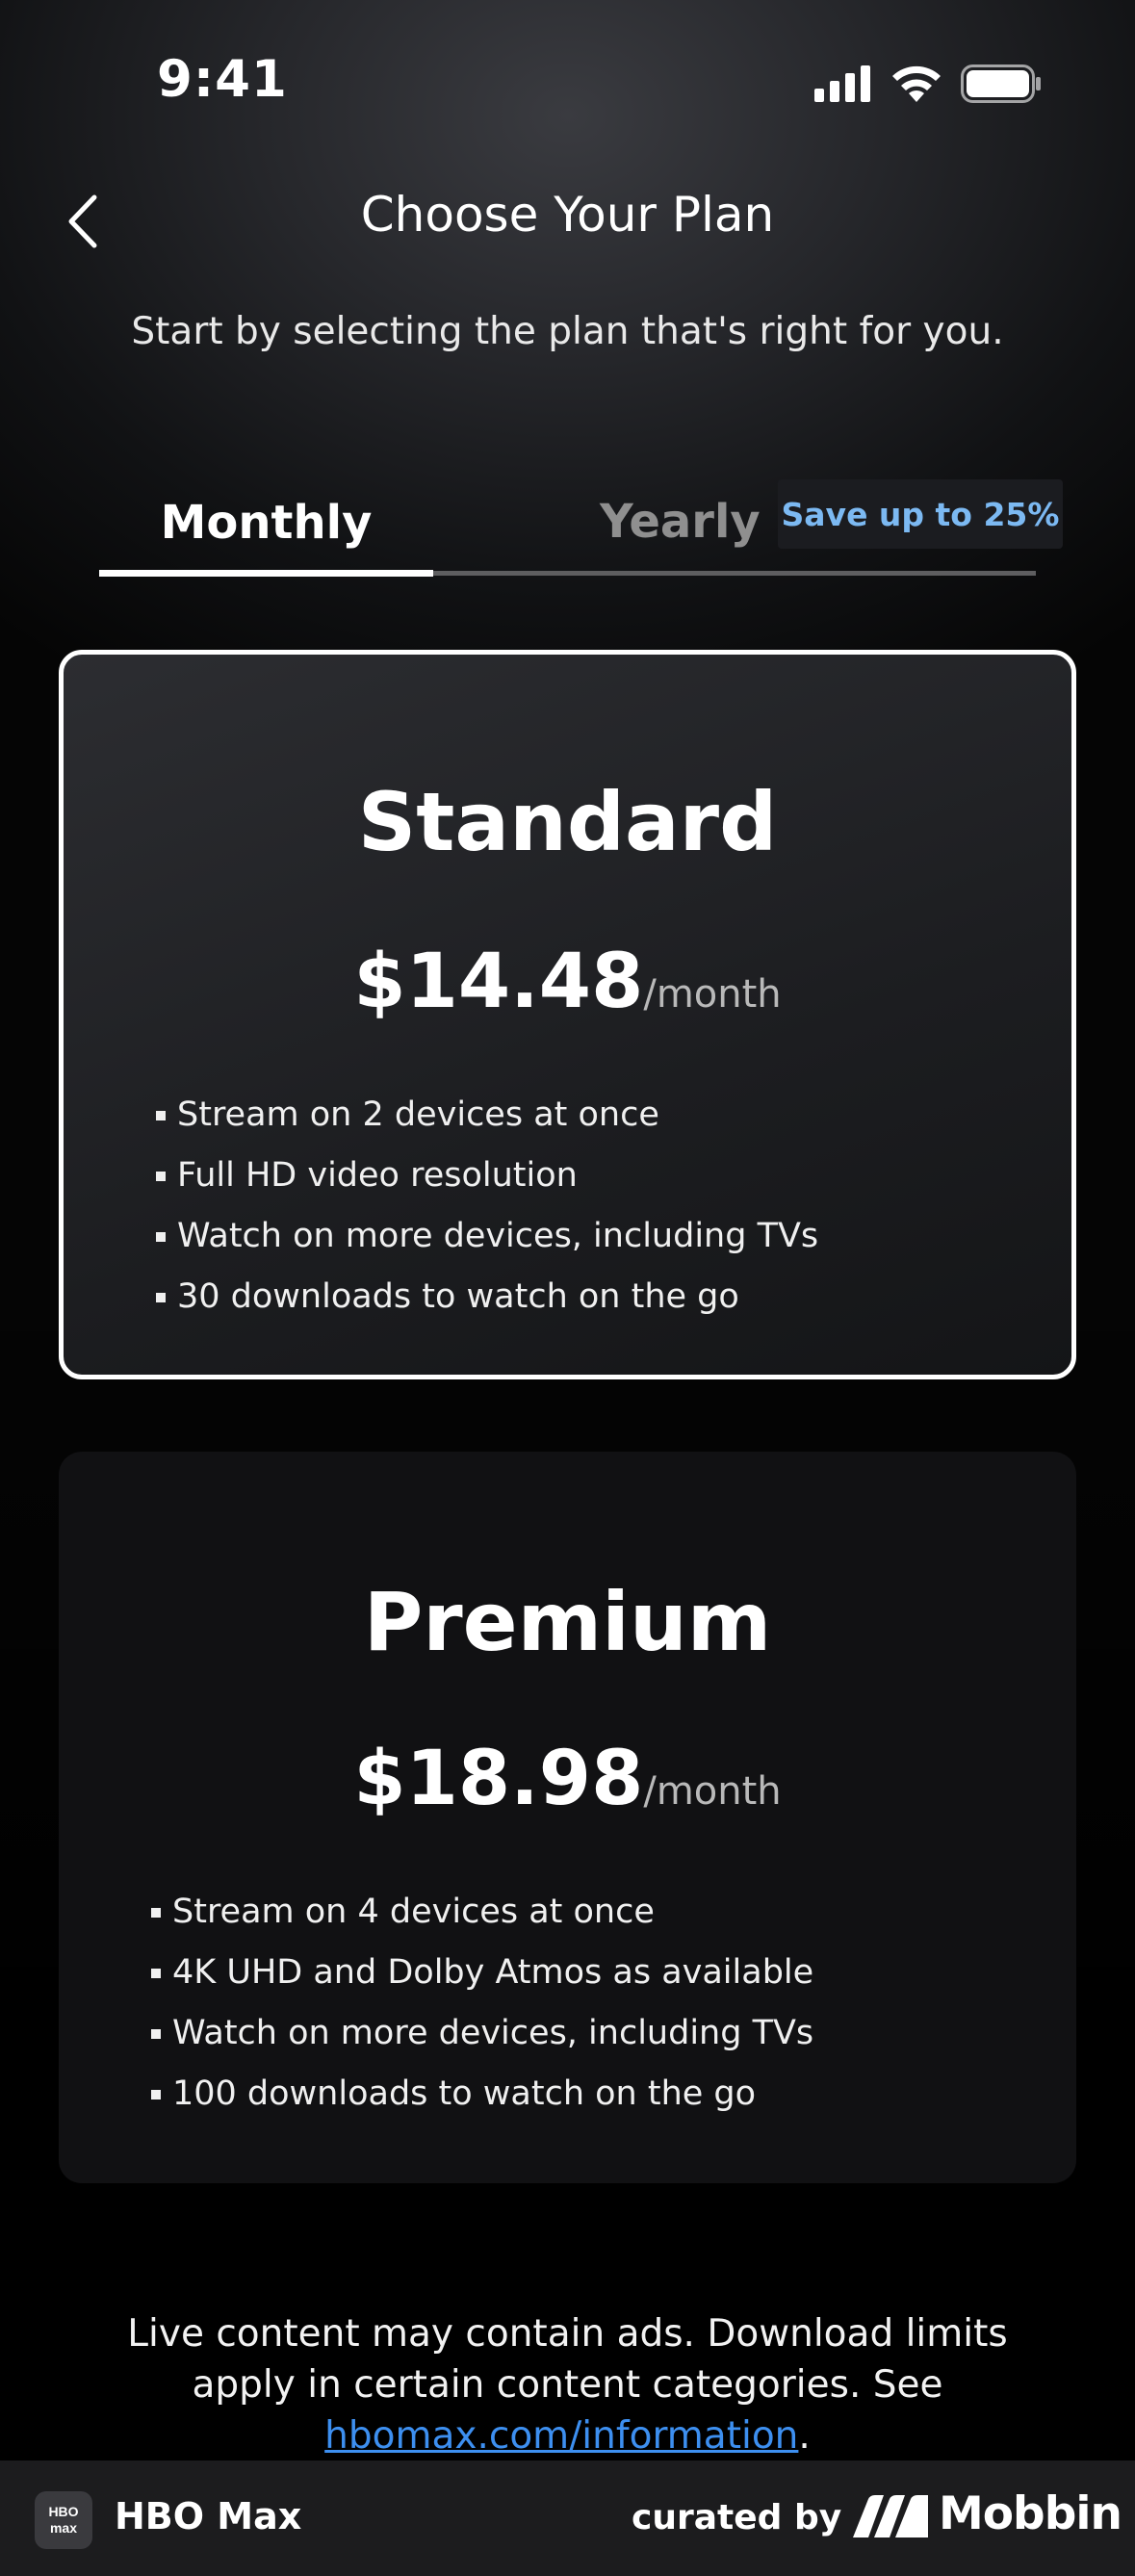 This screenshot has height=2576, width=1135. What do you see at coordinates (413, 1912) in the screenshot?
I see `feature-text: Stream on 4 devices at once` at bounding box center [413, 1912].